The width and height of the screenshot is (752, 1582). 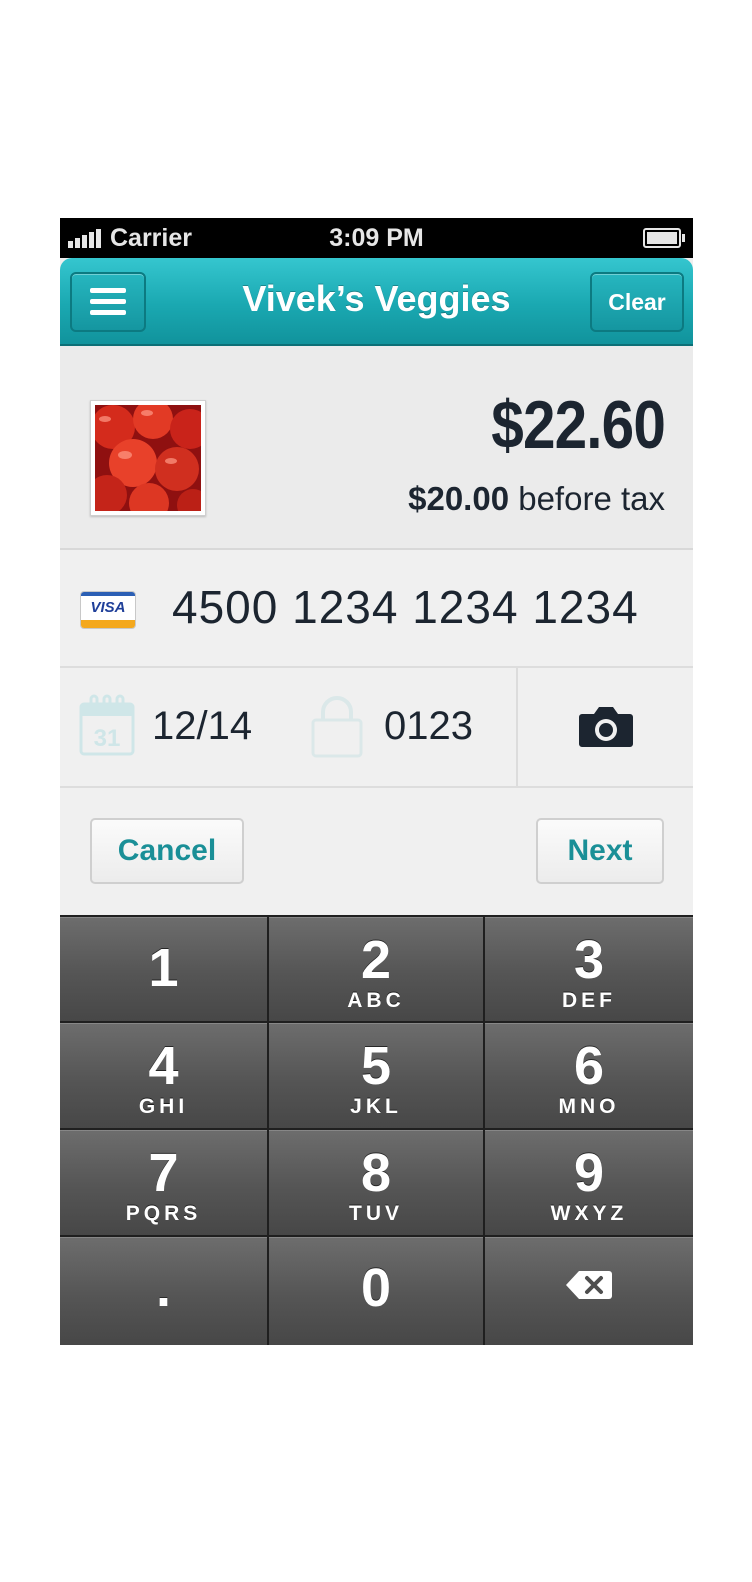 I want to click on key-5: 5 JKL, so click(x=376, y=1075).